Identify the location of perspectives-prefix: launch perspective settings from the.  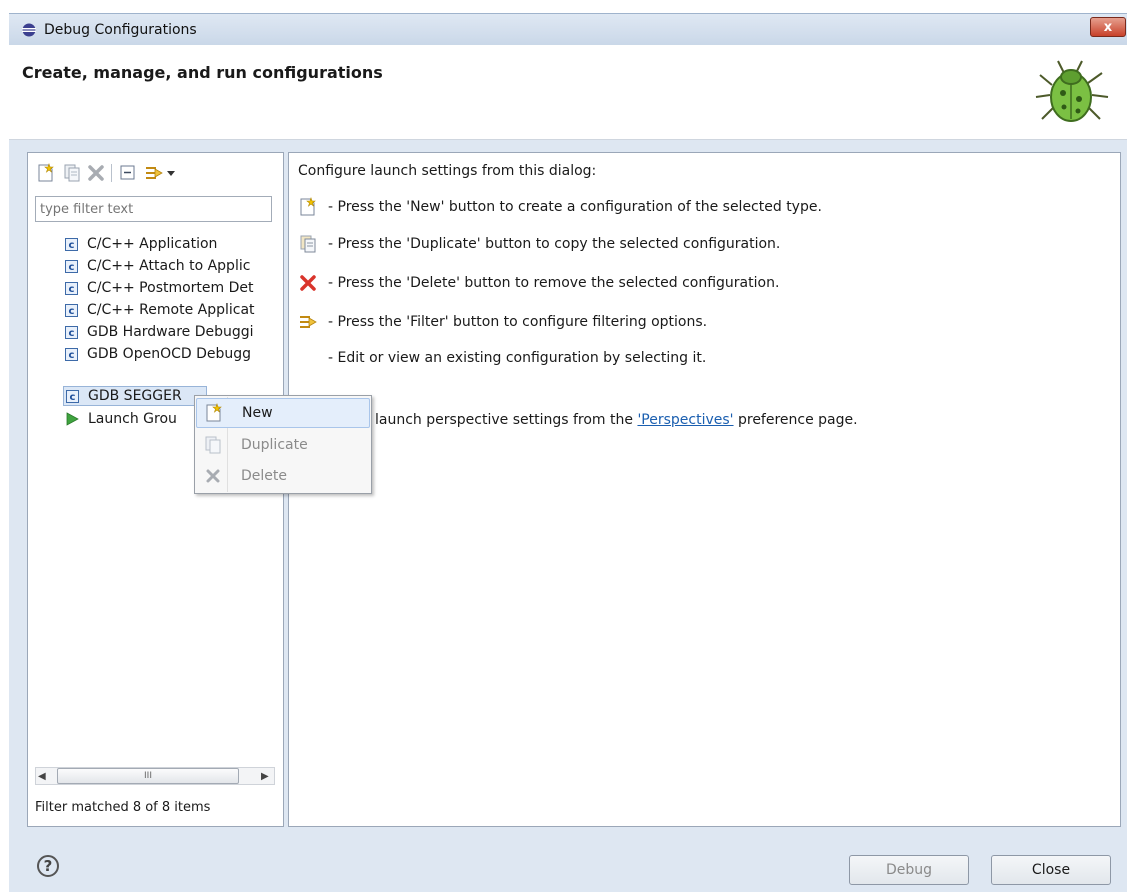
(504, 420).